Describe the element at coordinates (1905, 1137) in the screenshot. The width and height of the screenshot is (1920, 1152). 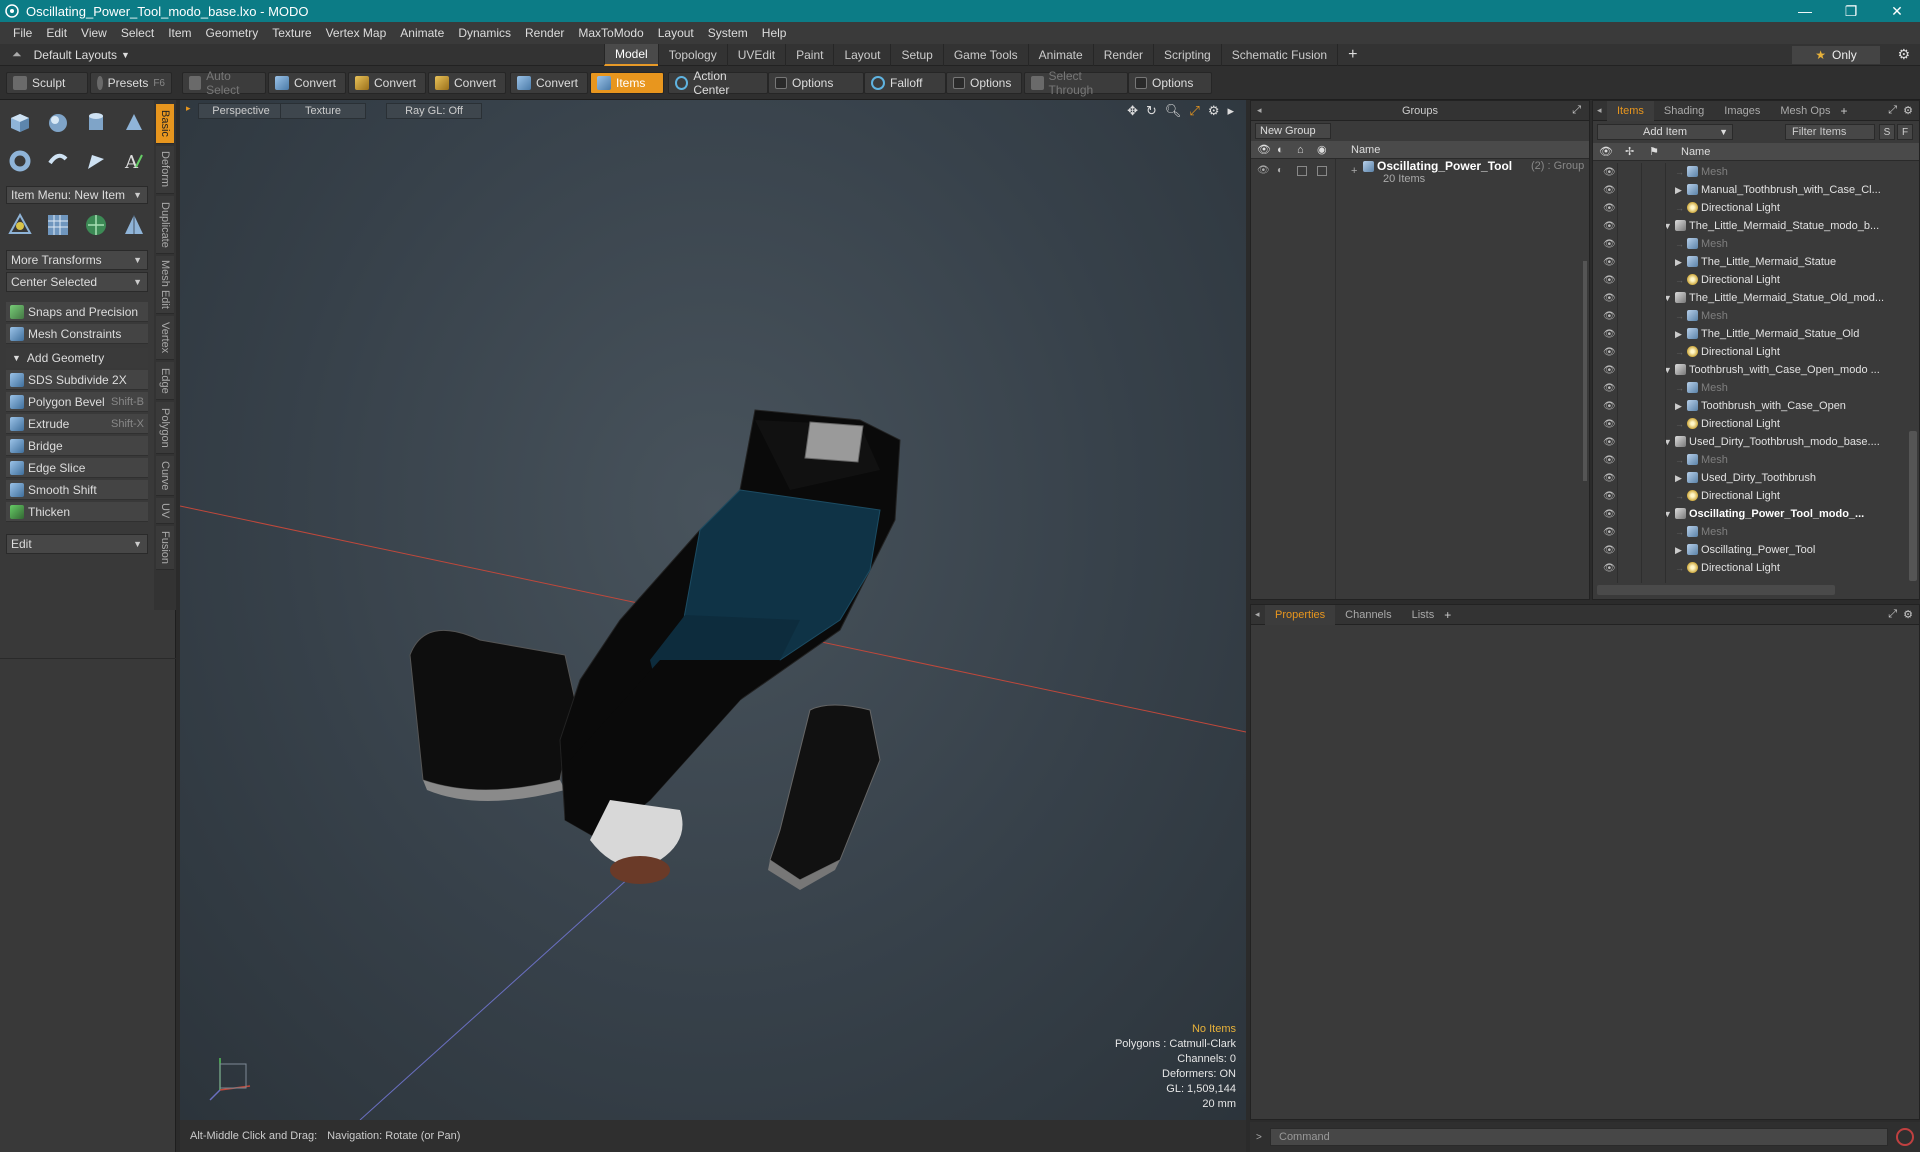
I see `stop-icon` at that location.